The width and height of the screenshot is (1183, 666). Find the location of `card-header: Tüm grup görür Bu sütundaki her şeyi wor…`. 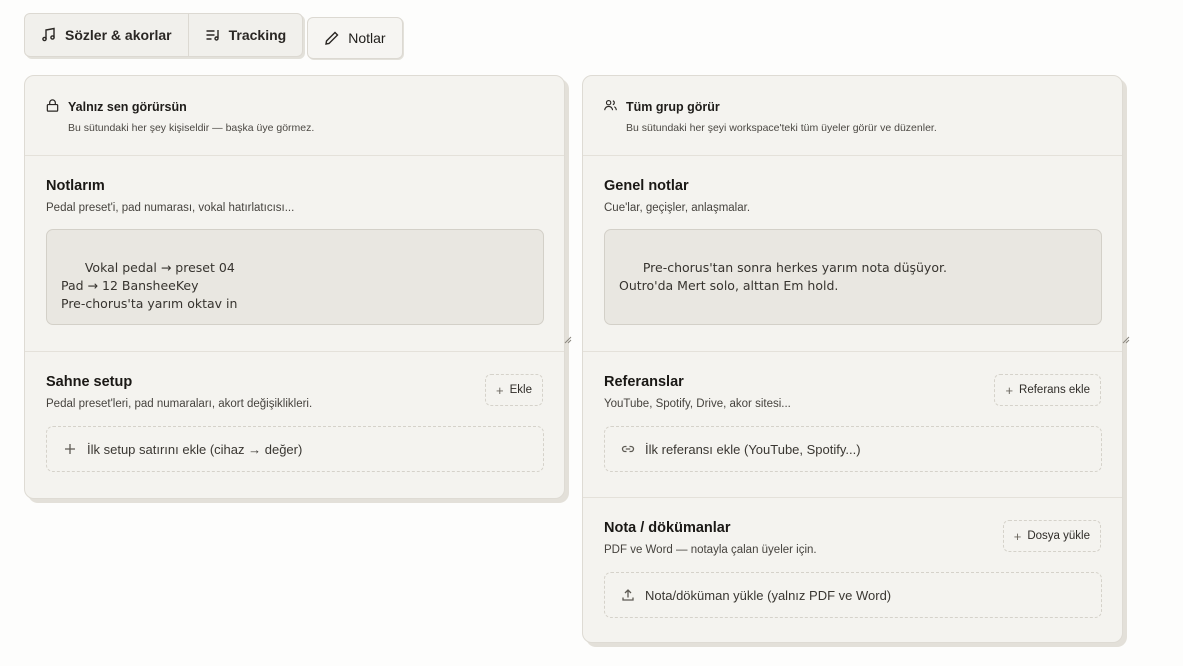

card-header: Tüm grup görür Bu sütundaki her şeyi wor… is located at coordinates (852, 116).